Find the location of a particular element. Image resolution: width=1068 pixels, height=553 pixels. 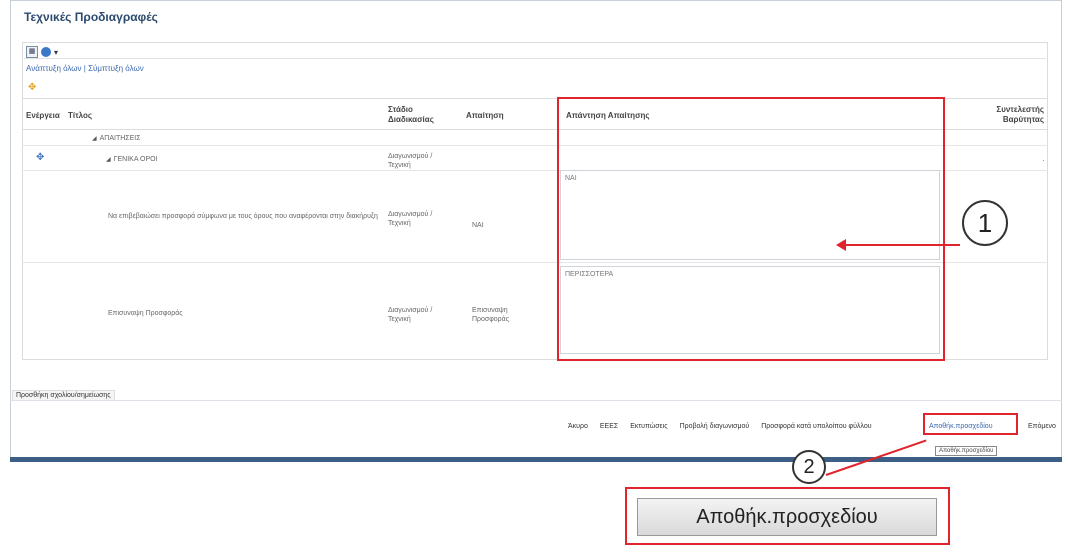

header-action: Ενέργεια is located at coordinates (43, 115).